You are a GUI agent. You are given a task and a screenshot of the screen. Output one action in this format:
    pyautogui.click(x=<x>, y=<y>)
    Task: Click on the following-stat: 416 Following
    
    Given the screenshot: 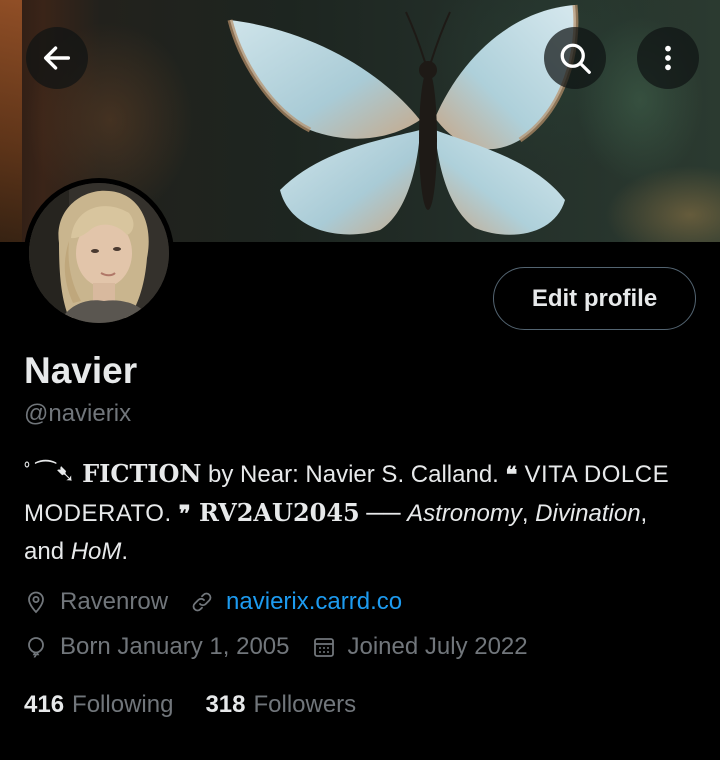 What is the action you would take?
    pyautogui.click(x=98, y=705)
    